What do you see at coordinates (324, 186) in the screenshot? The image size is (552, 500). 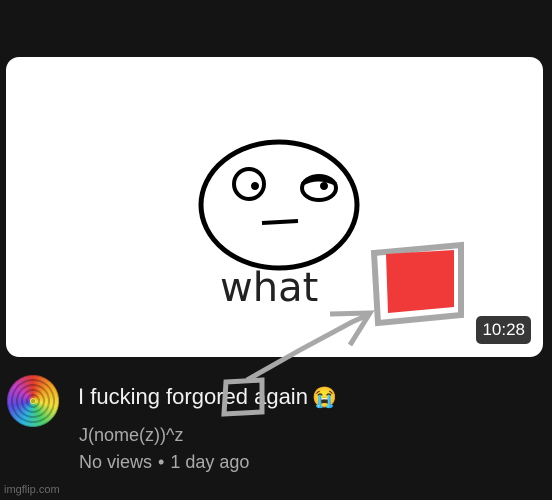 I see `right-pupil` at bounding box center [324, 186].